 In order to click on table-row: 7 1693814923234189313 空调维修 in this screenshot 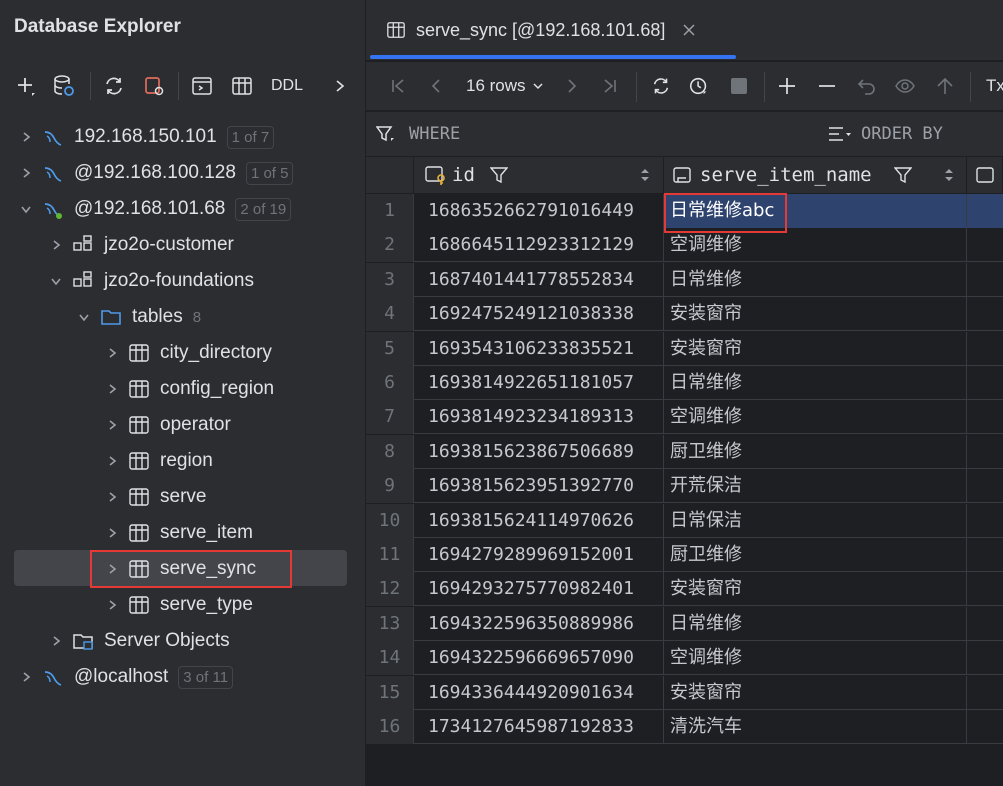, I will do `click(684, 417)`.